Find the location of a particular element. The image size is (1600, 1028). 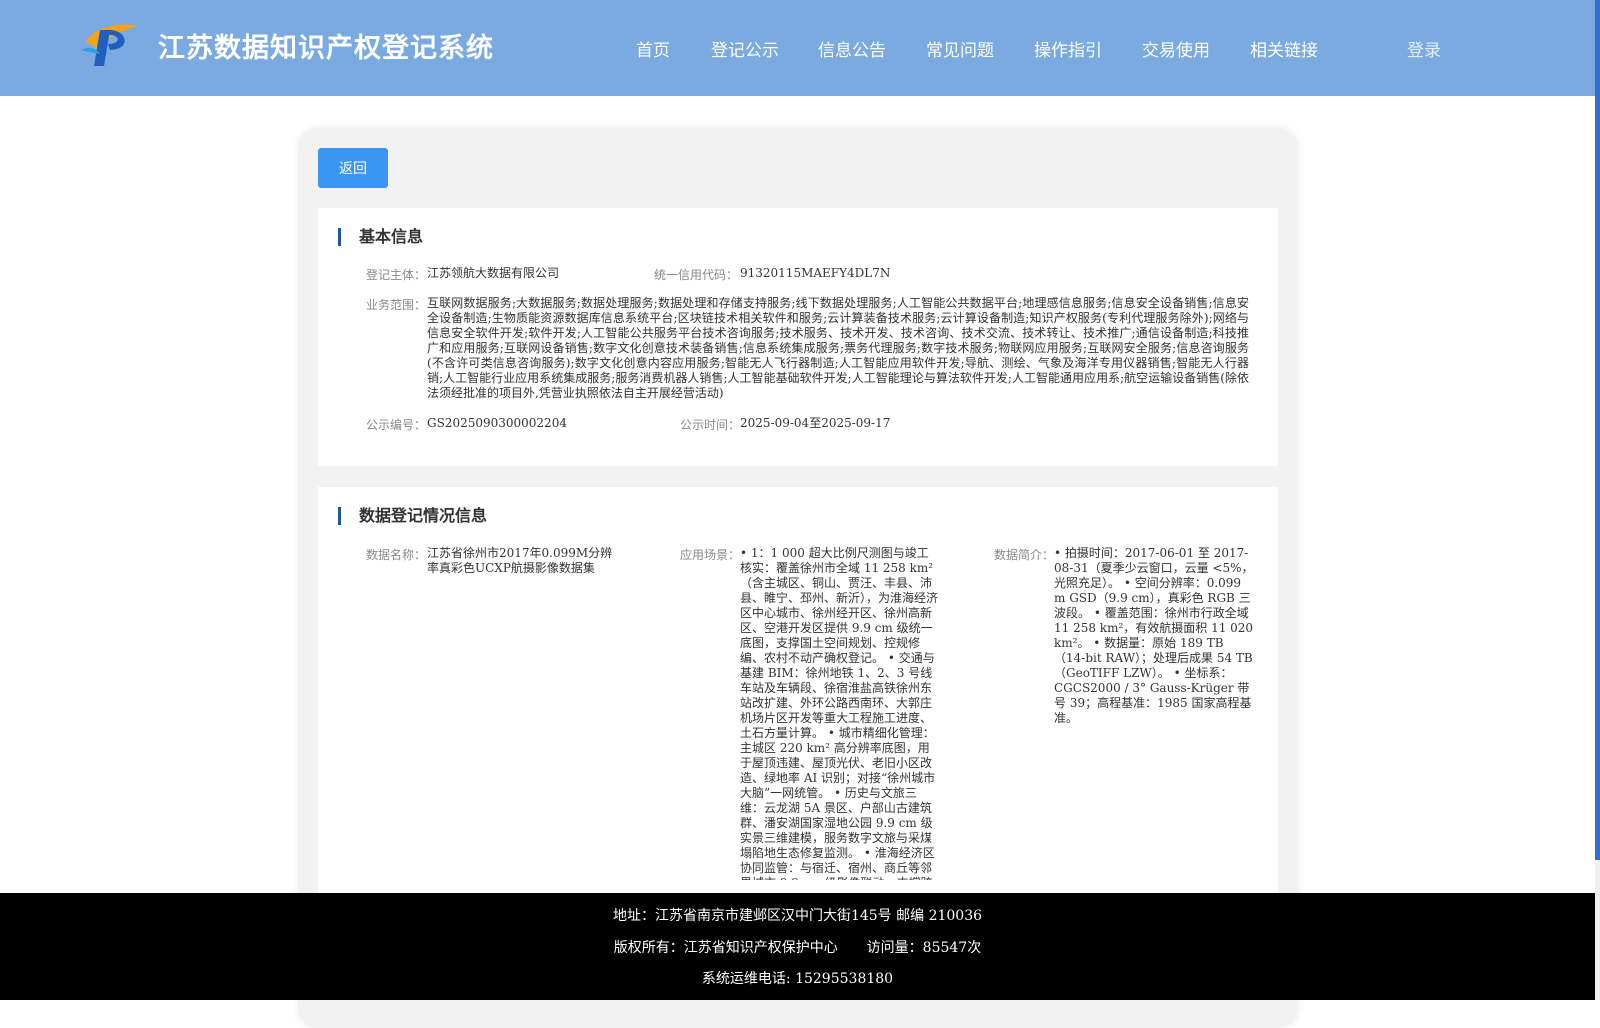

footer-copyright-row: 版权所有：江苏省知识产权保护中心 访问量：85547次 is located at coordinates (797, 947).